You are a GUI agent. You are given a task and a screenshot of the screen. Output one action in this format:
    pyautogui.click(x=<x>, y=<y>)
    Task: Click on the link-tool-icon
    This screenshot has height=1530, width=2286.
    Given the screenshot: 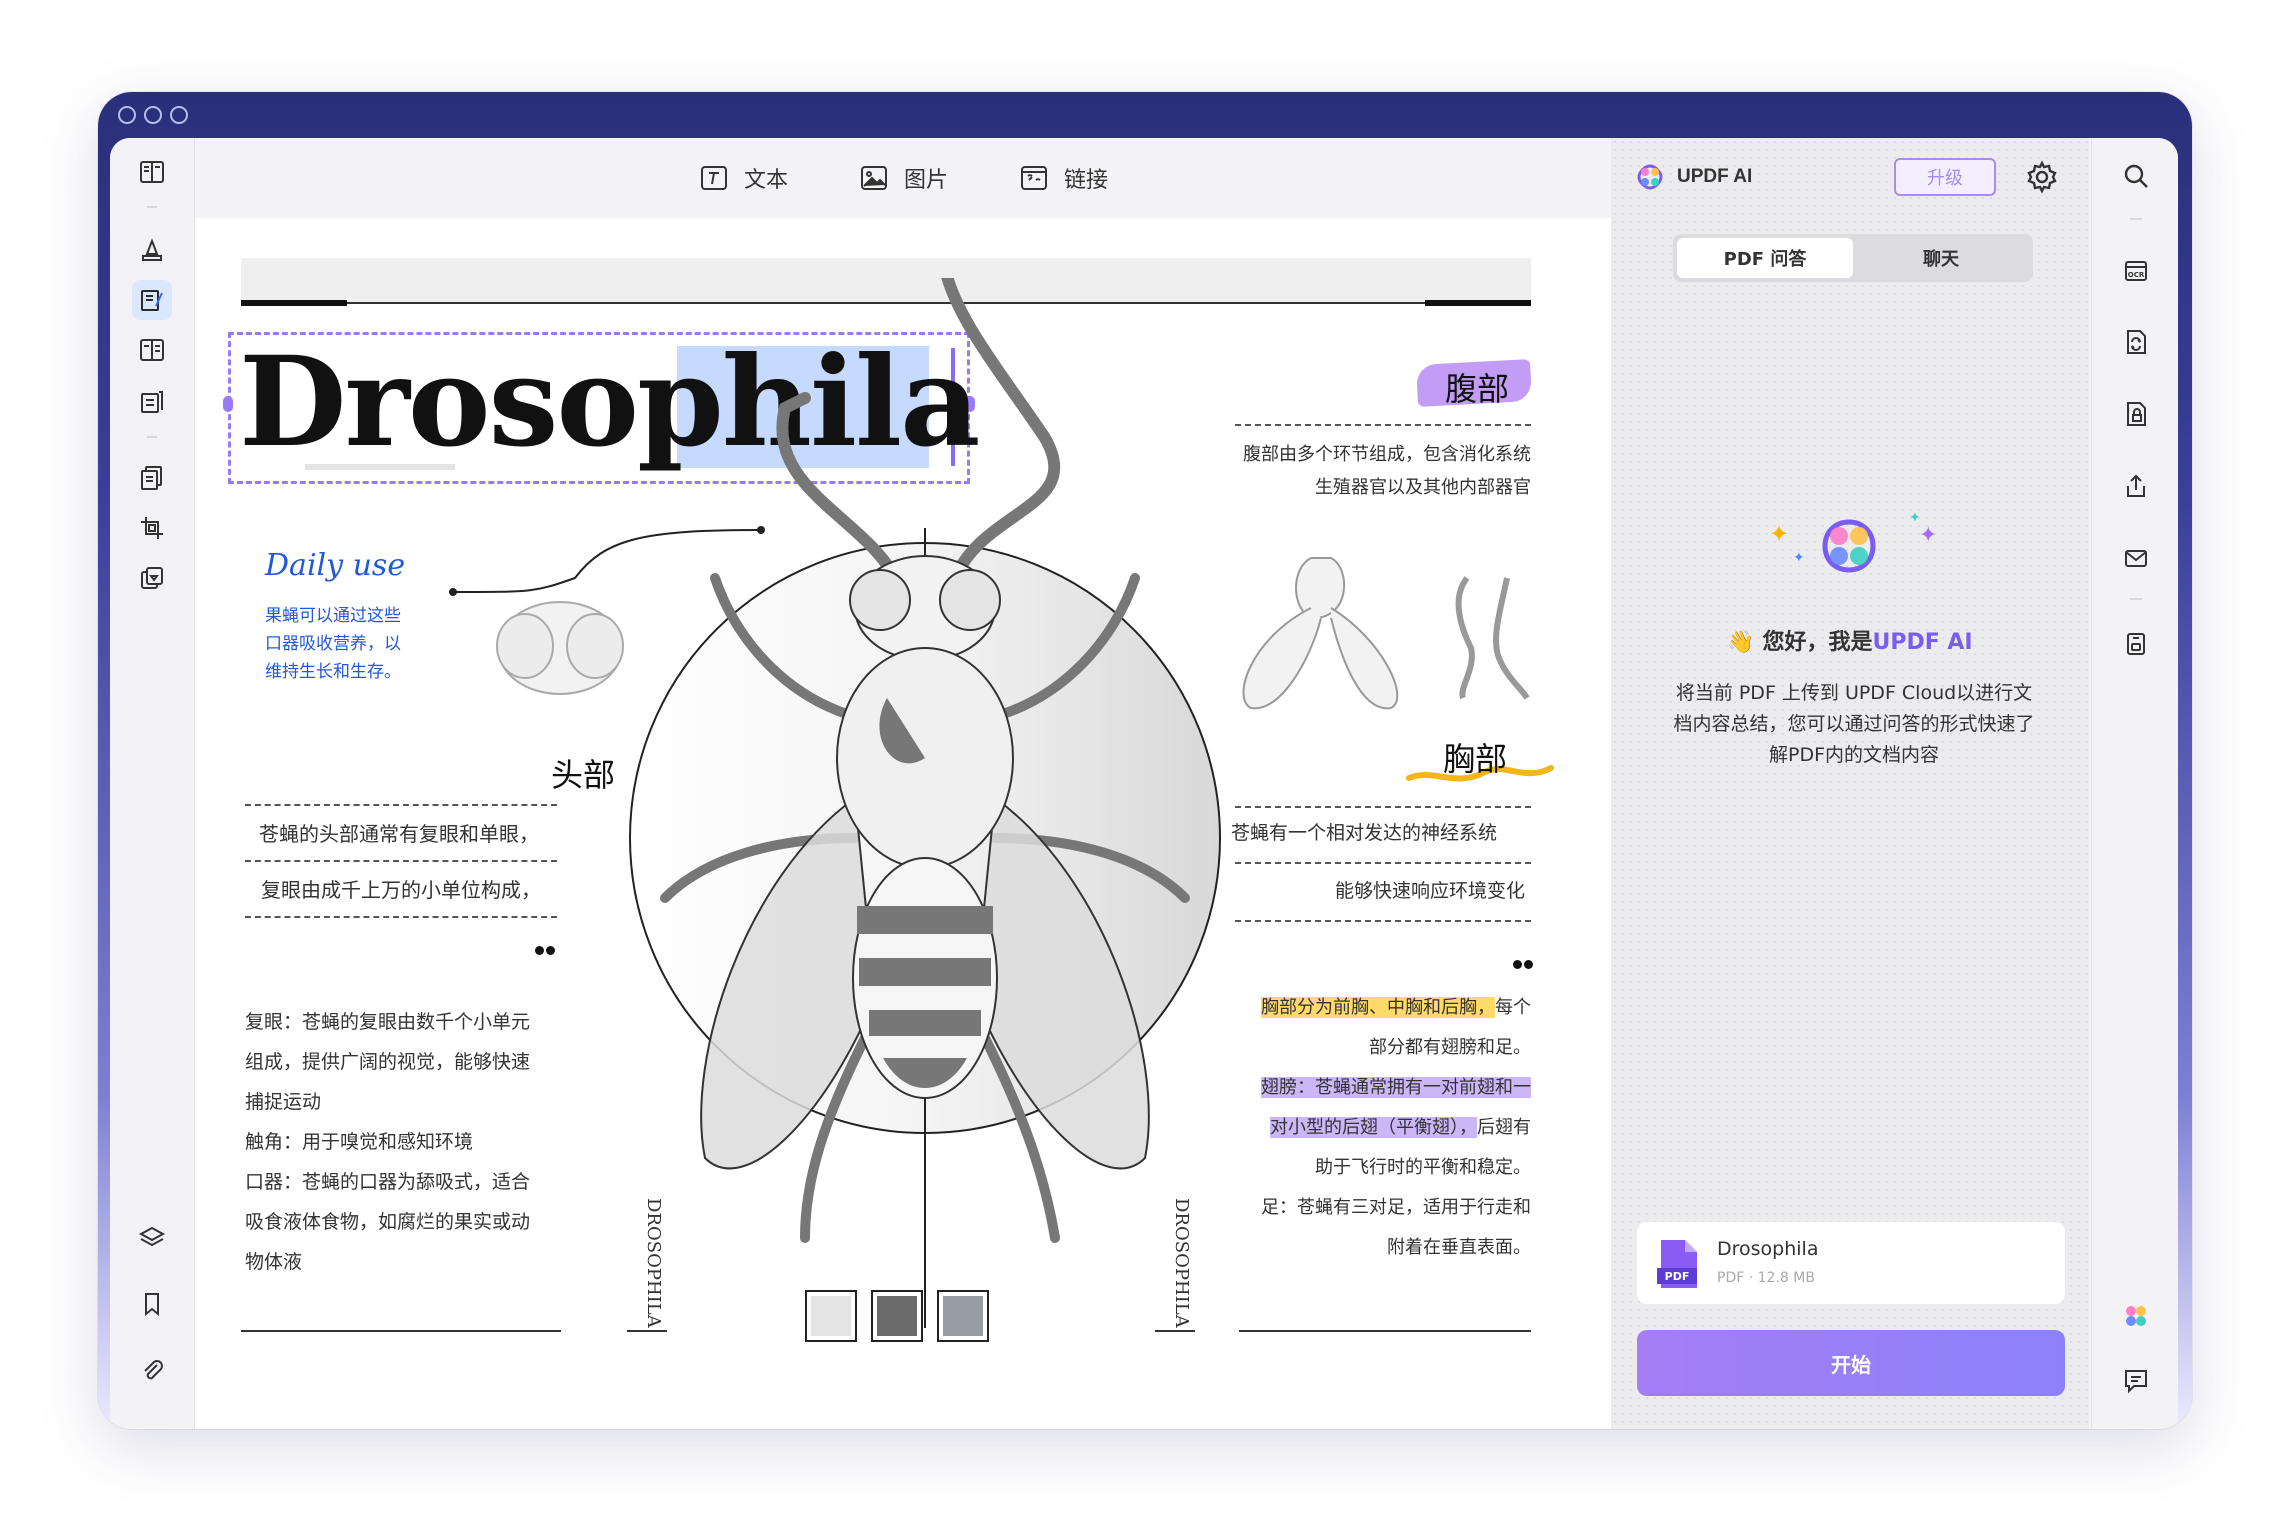 What is the action you would take?
    pyautogui.click(x=1034, y=178)
    